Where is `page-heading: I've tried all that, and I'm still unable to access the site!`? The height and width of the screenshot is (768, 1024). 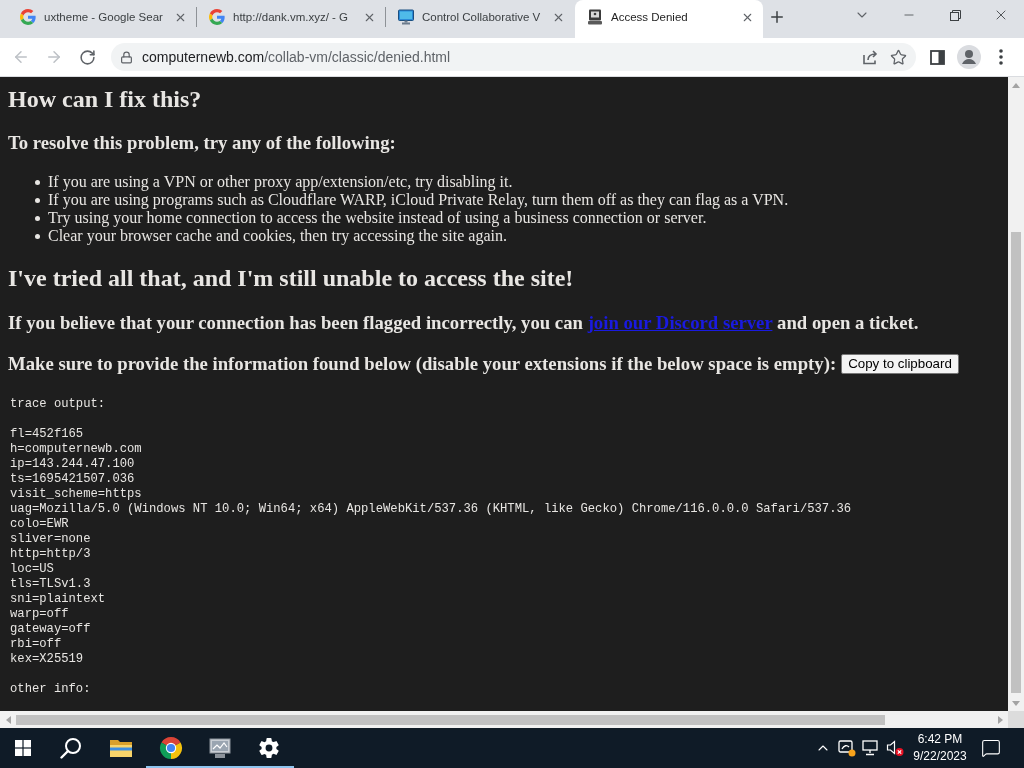 page-heading: I've tried all that, and I'm still unable to access the site! is located at coordinates (291, 278).